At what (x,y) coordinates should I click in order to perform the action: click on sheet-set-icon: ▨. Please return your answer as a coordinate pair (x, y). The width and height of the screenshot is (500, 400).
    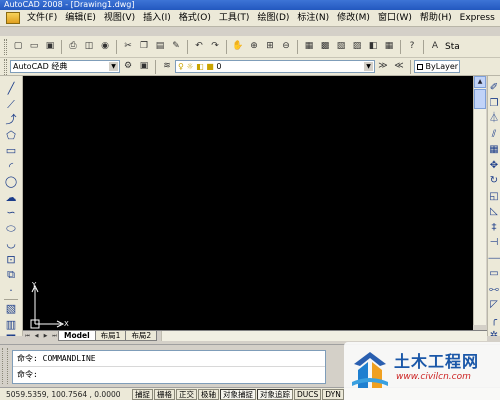
    Looking at the image, I should click on (357, 47).